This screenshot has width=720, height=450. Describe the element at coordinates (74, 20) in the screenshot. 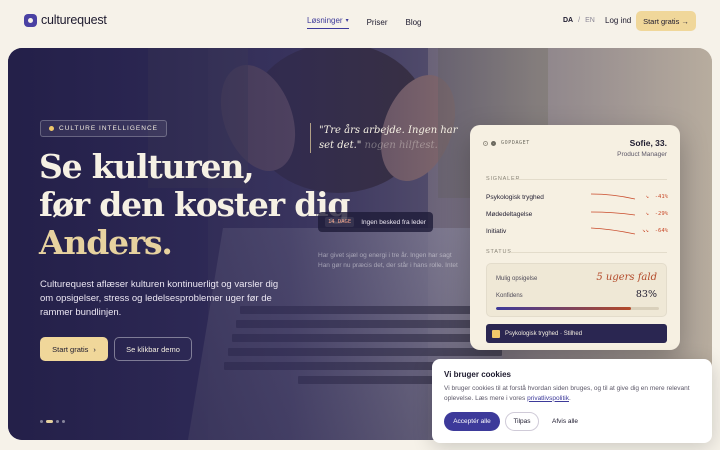

I see `brand-name: culturequest` at that location.